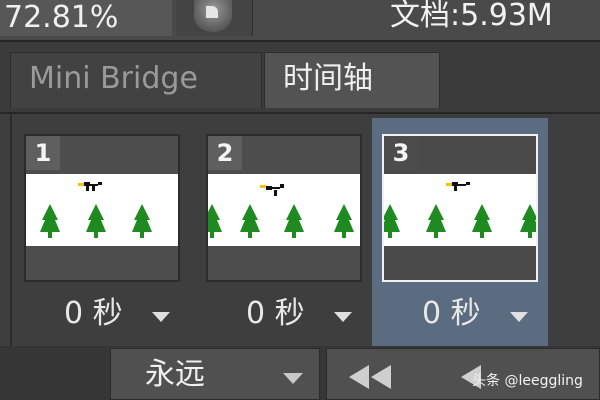 The height and width of the screenshot is (400, 600). I want to click on first-frame-icon, so click(371, 377).